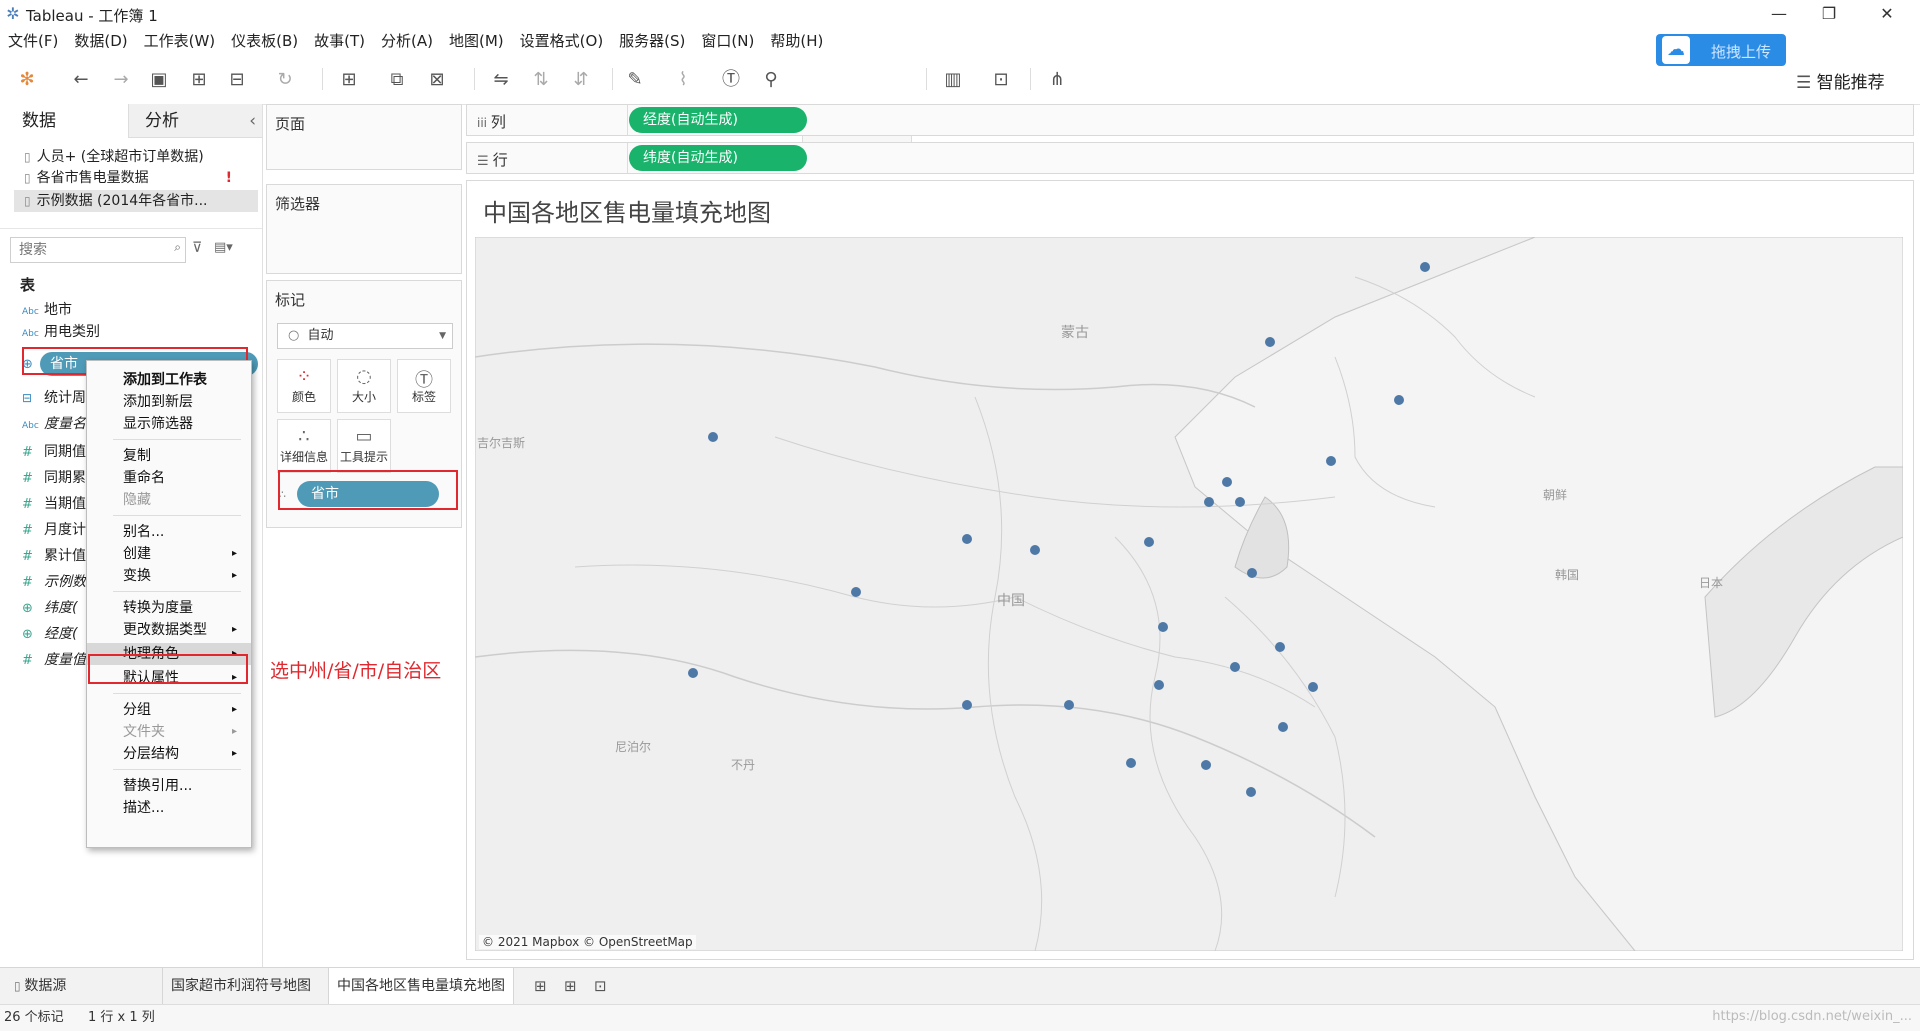 The height and width of the screenshot is (1031, 1920). Describe the element at coordinates (339, 41) in the screenshot. I see `menu-story: 故事(T)` at that location.